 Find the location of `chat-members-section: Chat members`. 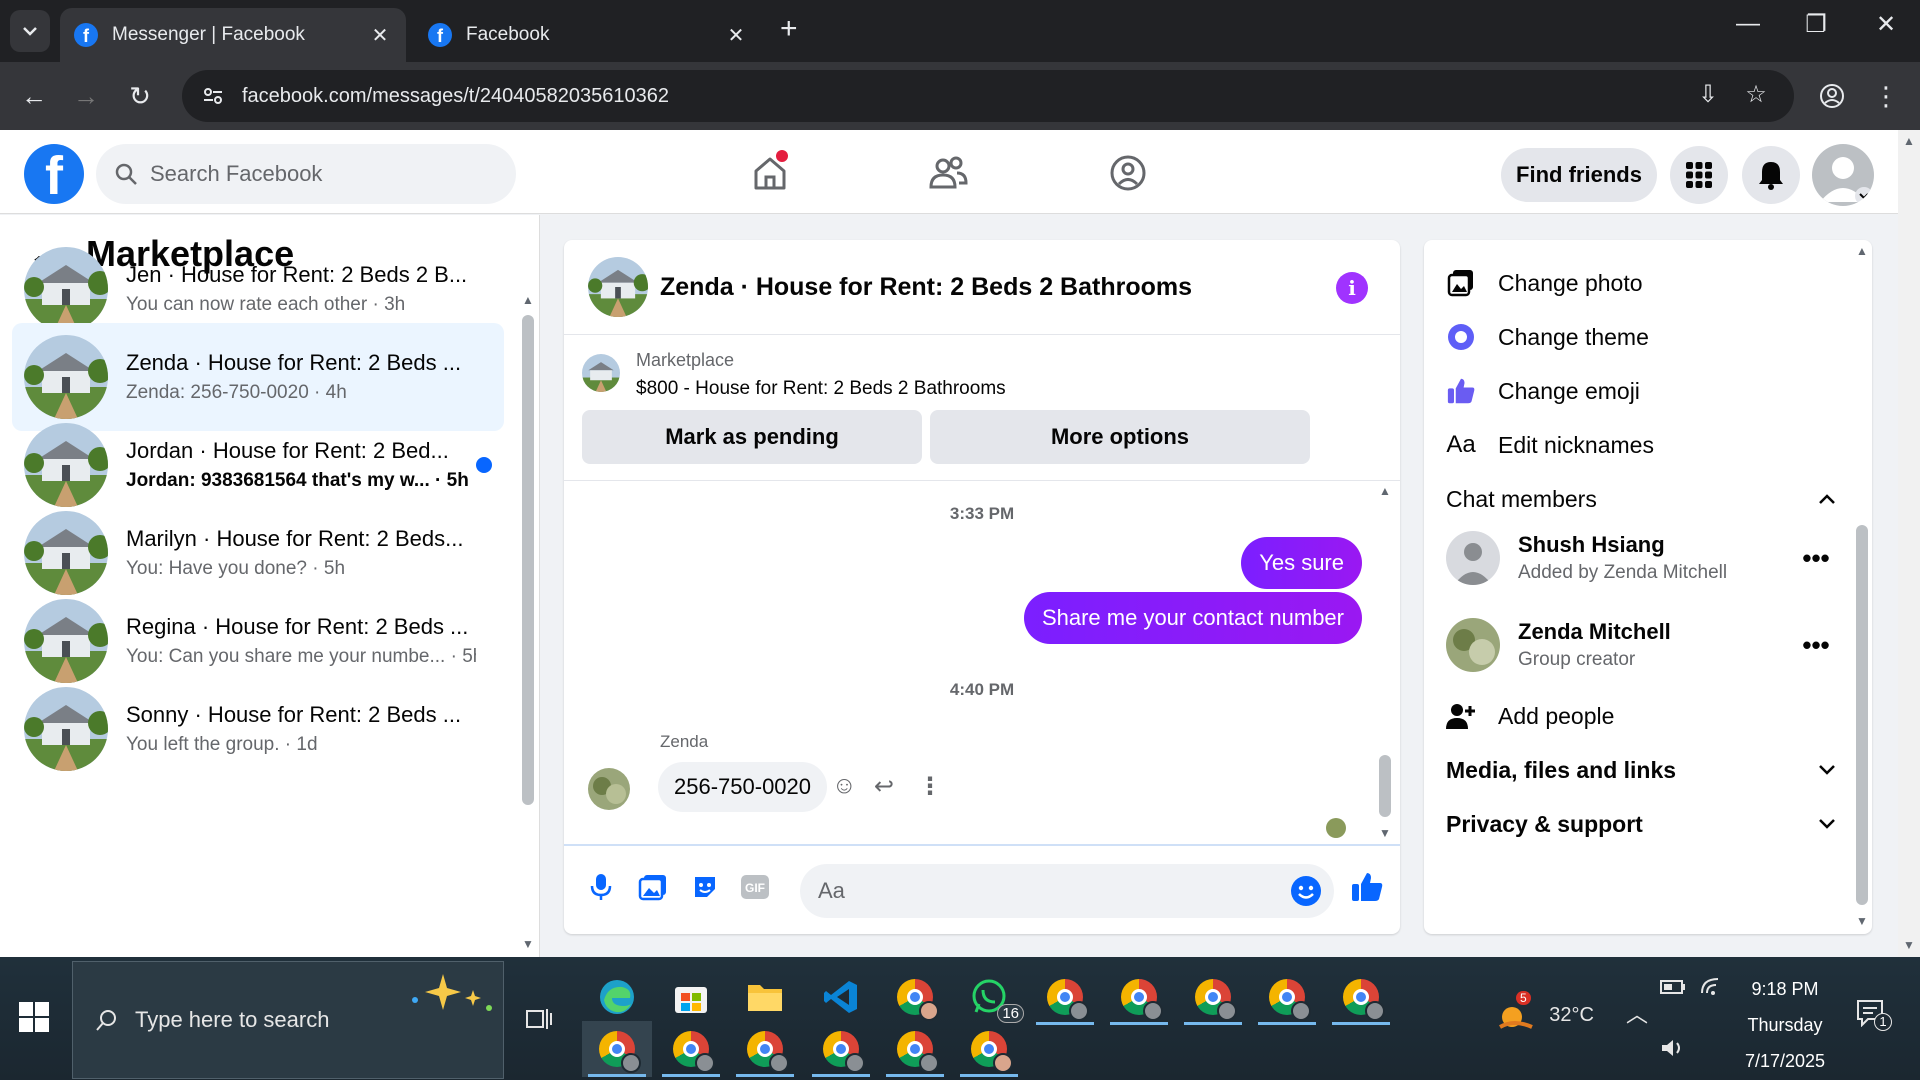

chat-members-section: Chat members is located at coordinates (1641, 499).